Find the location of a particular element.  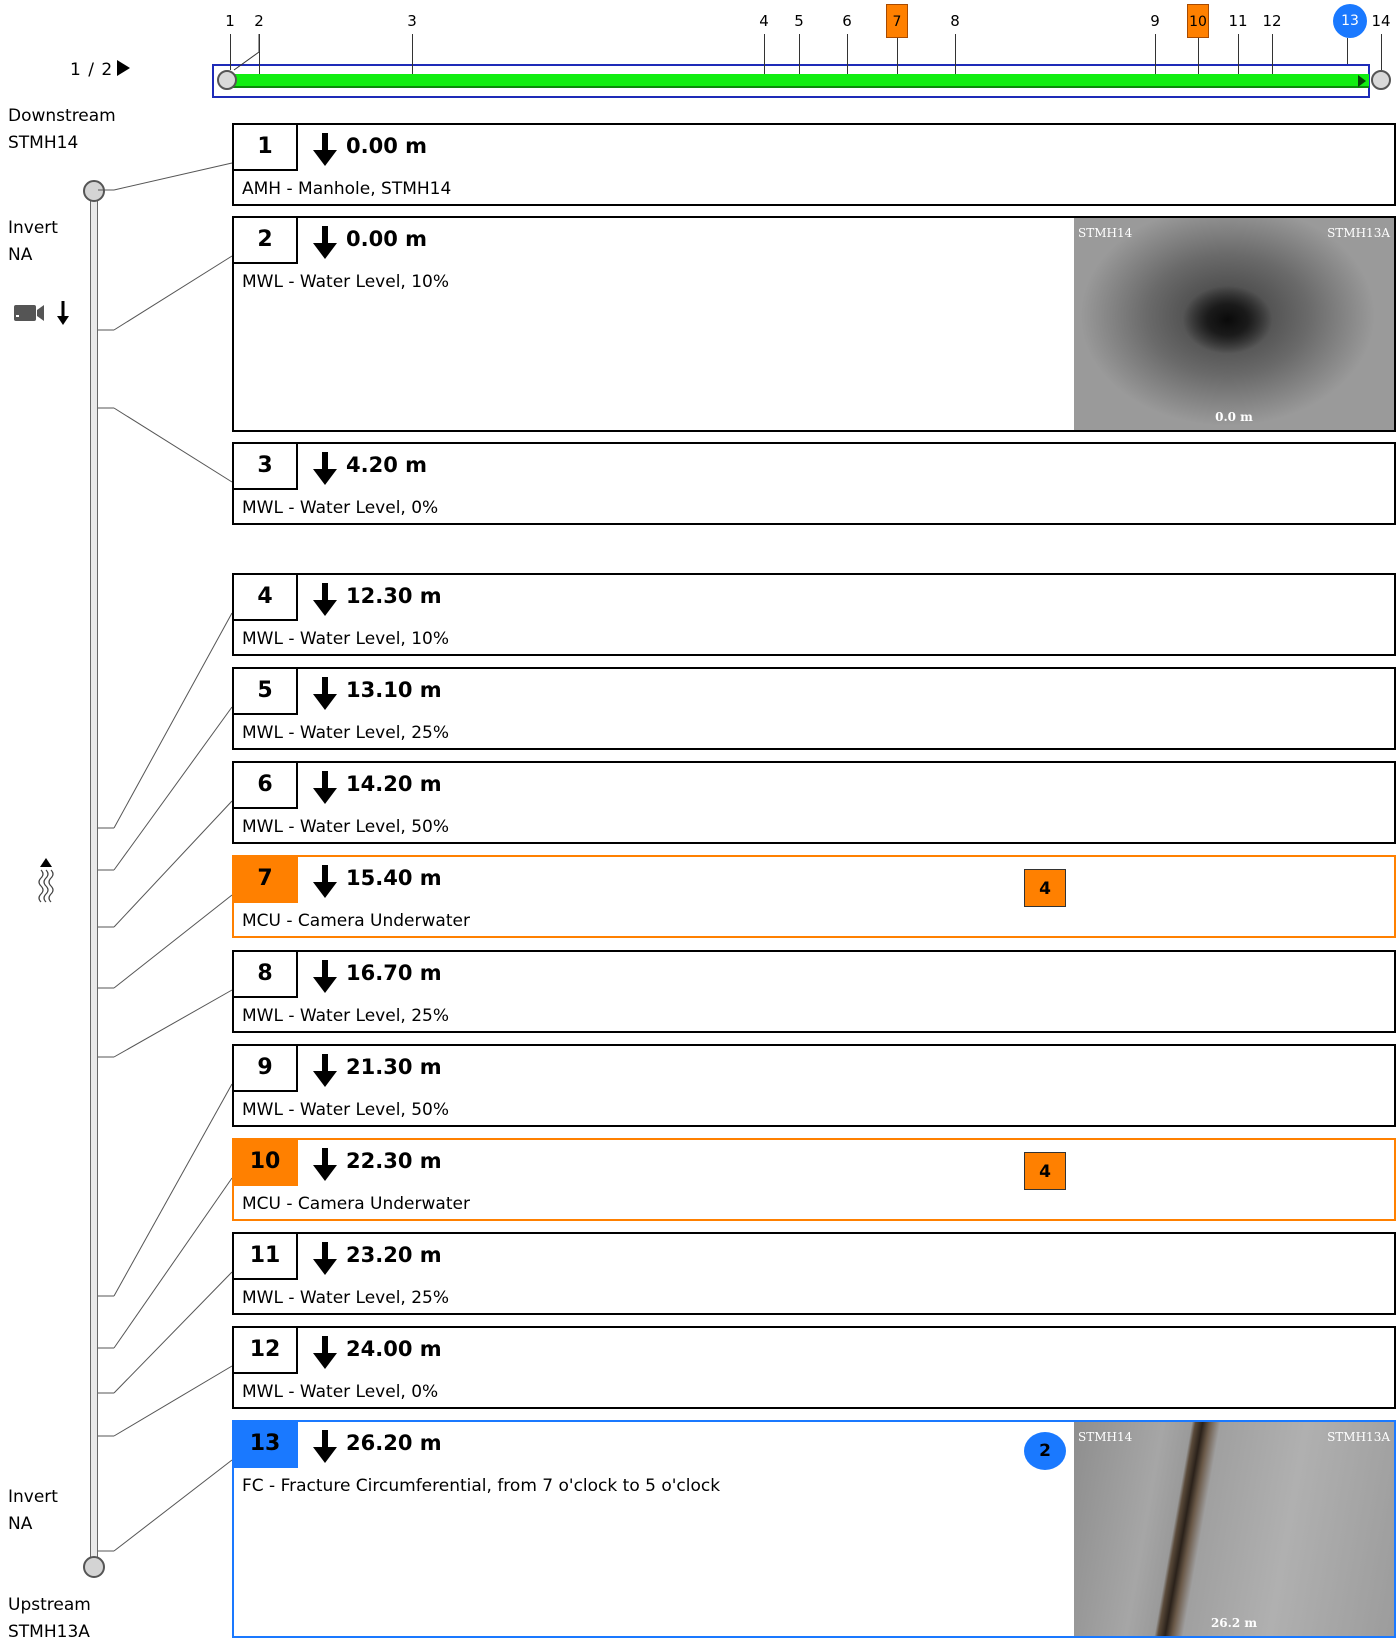

photo-distance-caption: 0.0 m is located at coordinates (1234, 417).